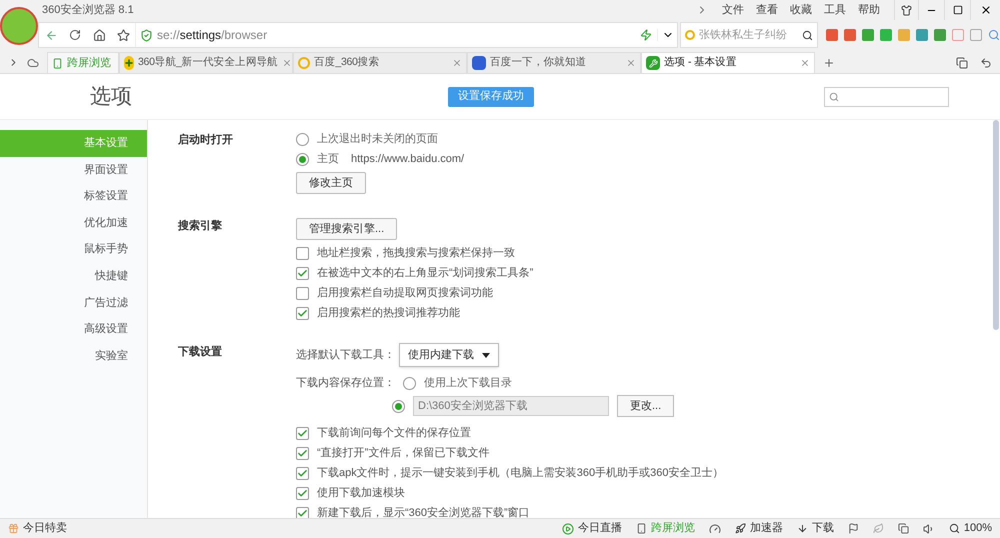 The height and width of the screenshot is (538, 1000). What do you see at coordinates (394, 433) in the screenshot?
I see `checkbox-label: 下载前询问每个文件的保存位置` at bounding box center [394, 433].